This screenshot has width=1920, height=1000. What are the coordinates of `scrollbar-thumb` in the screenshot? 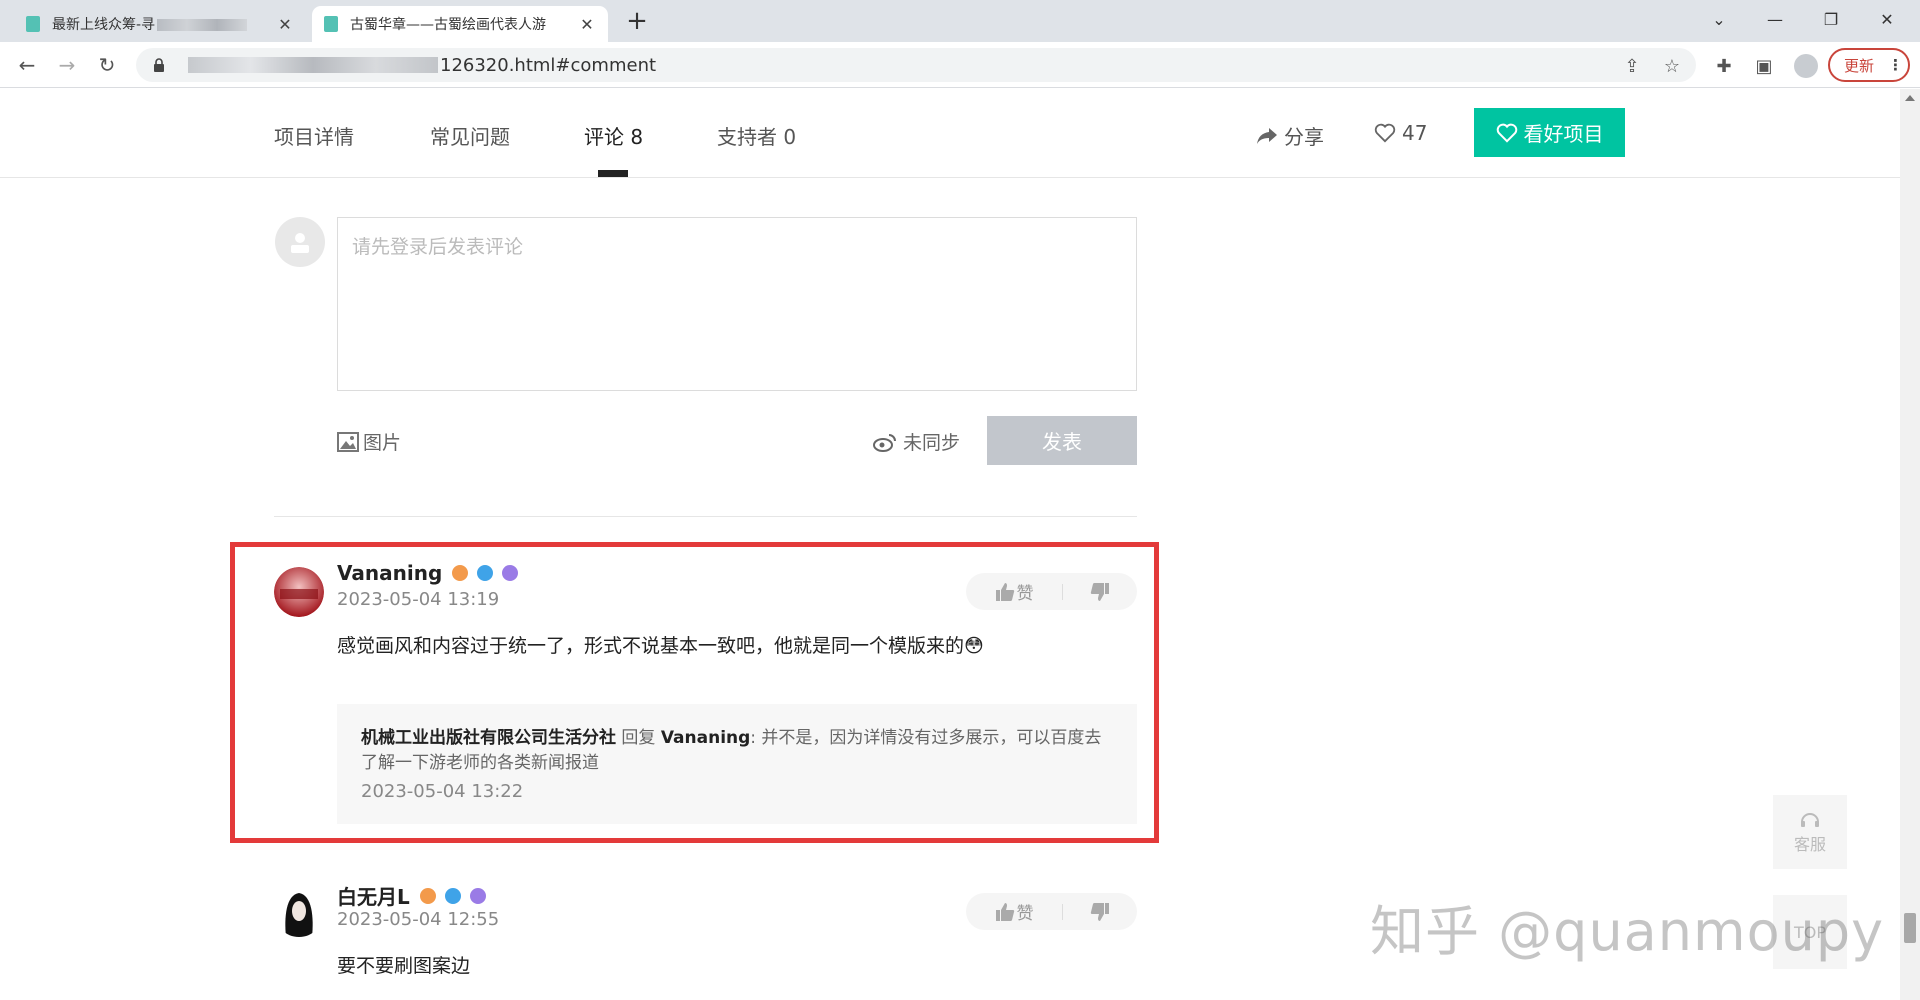 It's located at (1910, 928).